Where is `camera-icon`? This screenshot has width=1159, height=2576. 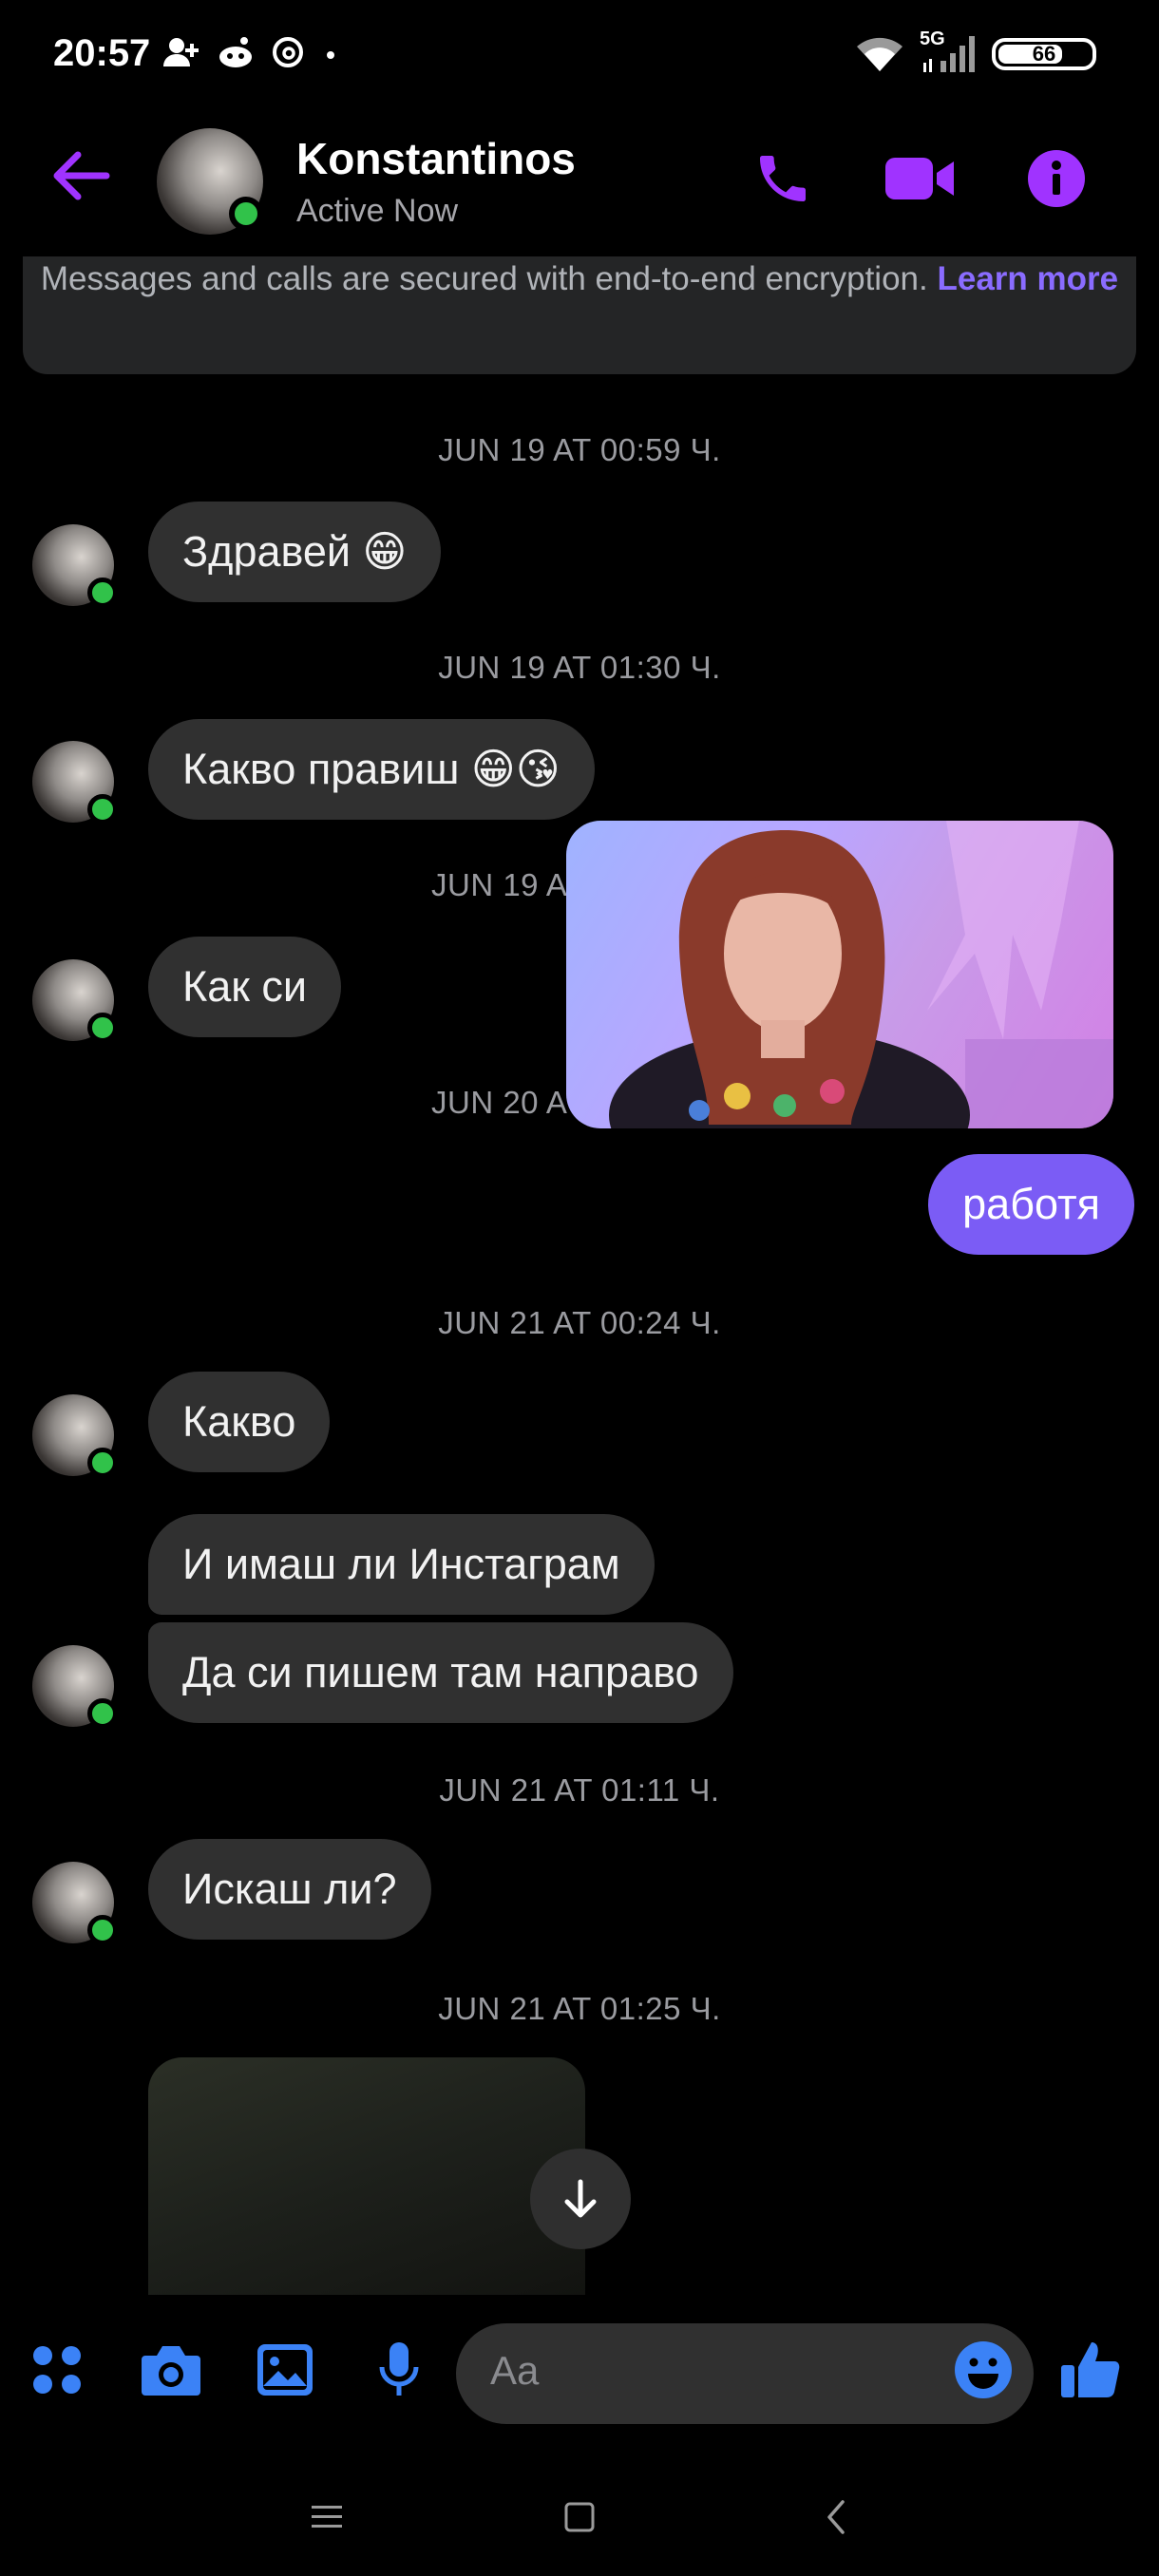
camera-icon is located at coordinates (171, 2371).